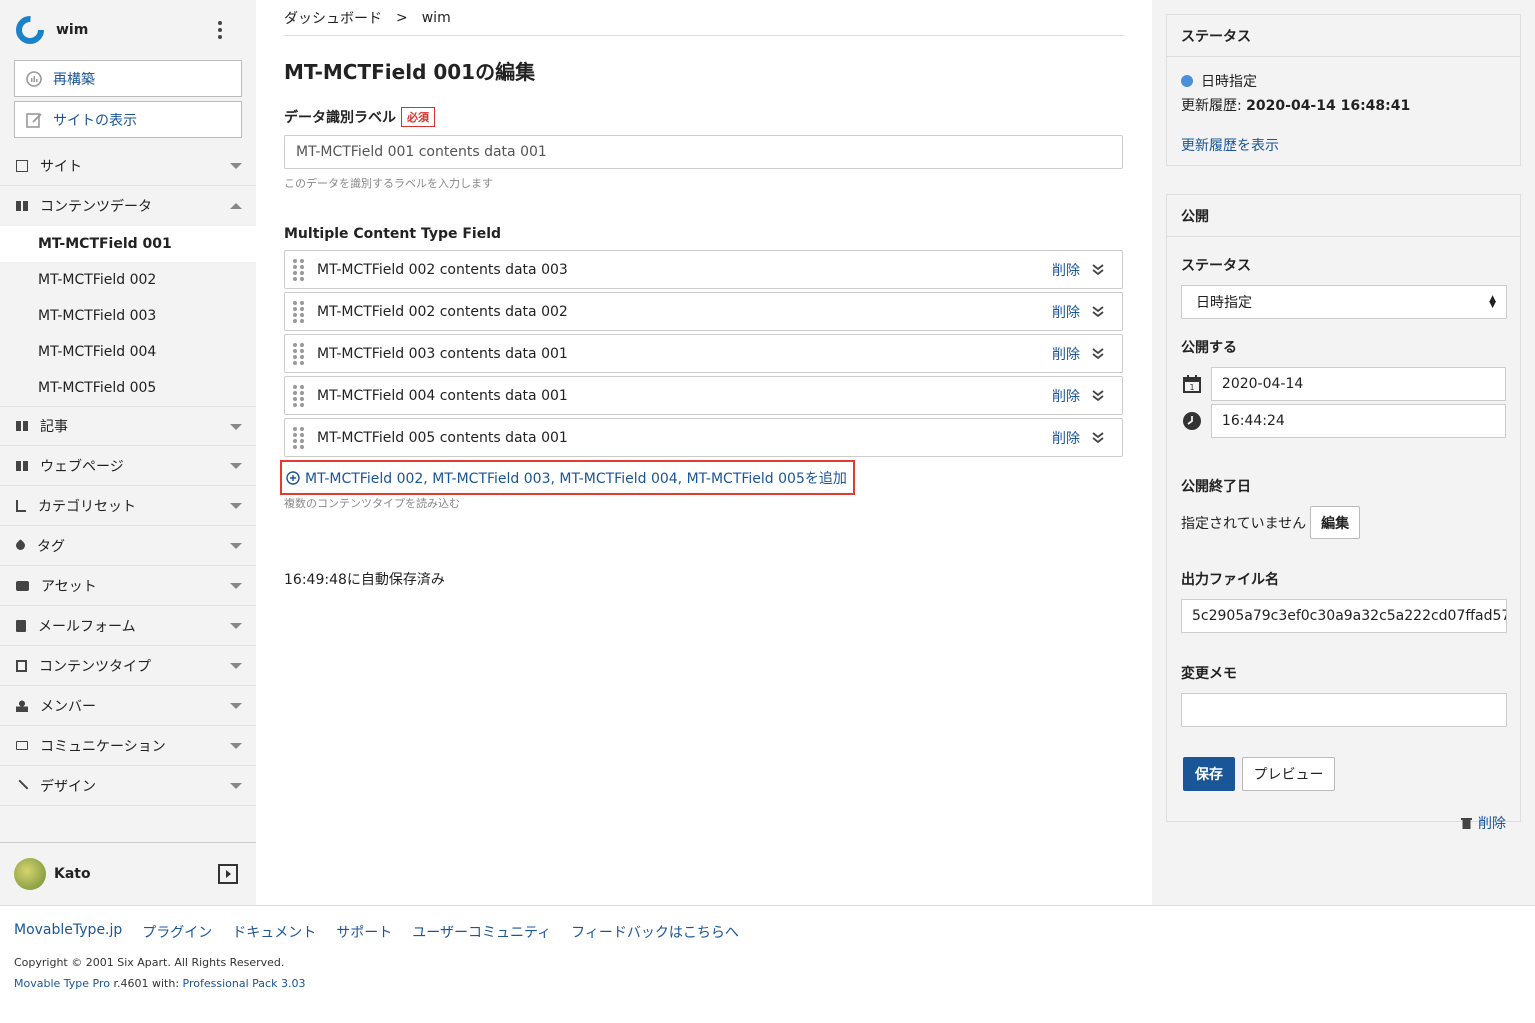 The height and width of the screenshot is (1023, 1535). Describe the element at coordinates (128, 280) in the screenshot. I see `sidebar-subitem-mctfield-002: MT-MCTField 002` at that location.